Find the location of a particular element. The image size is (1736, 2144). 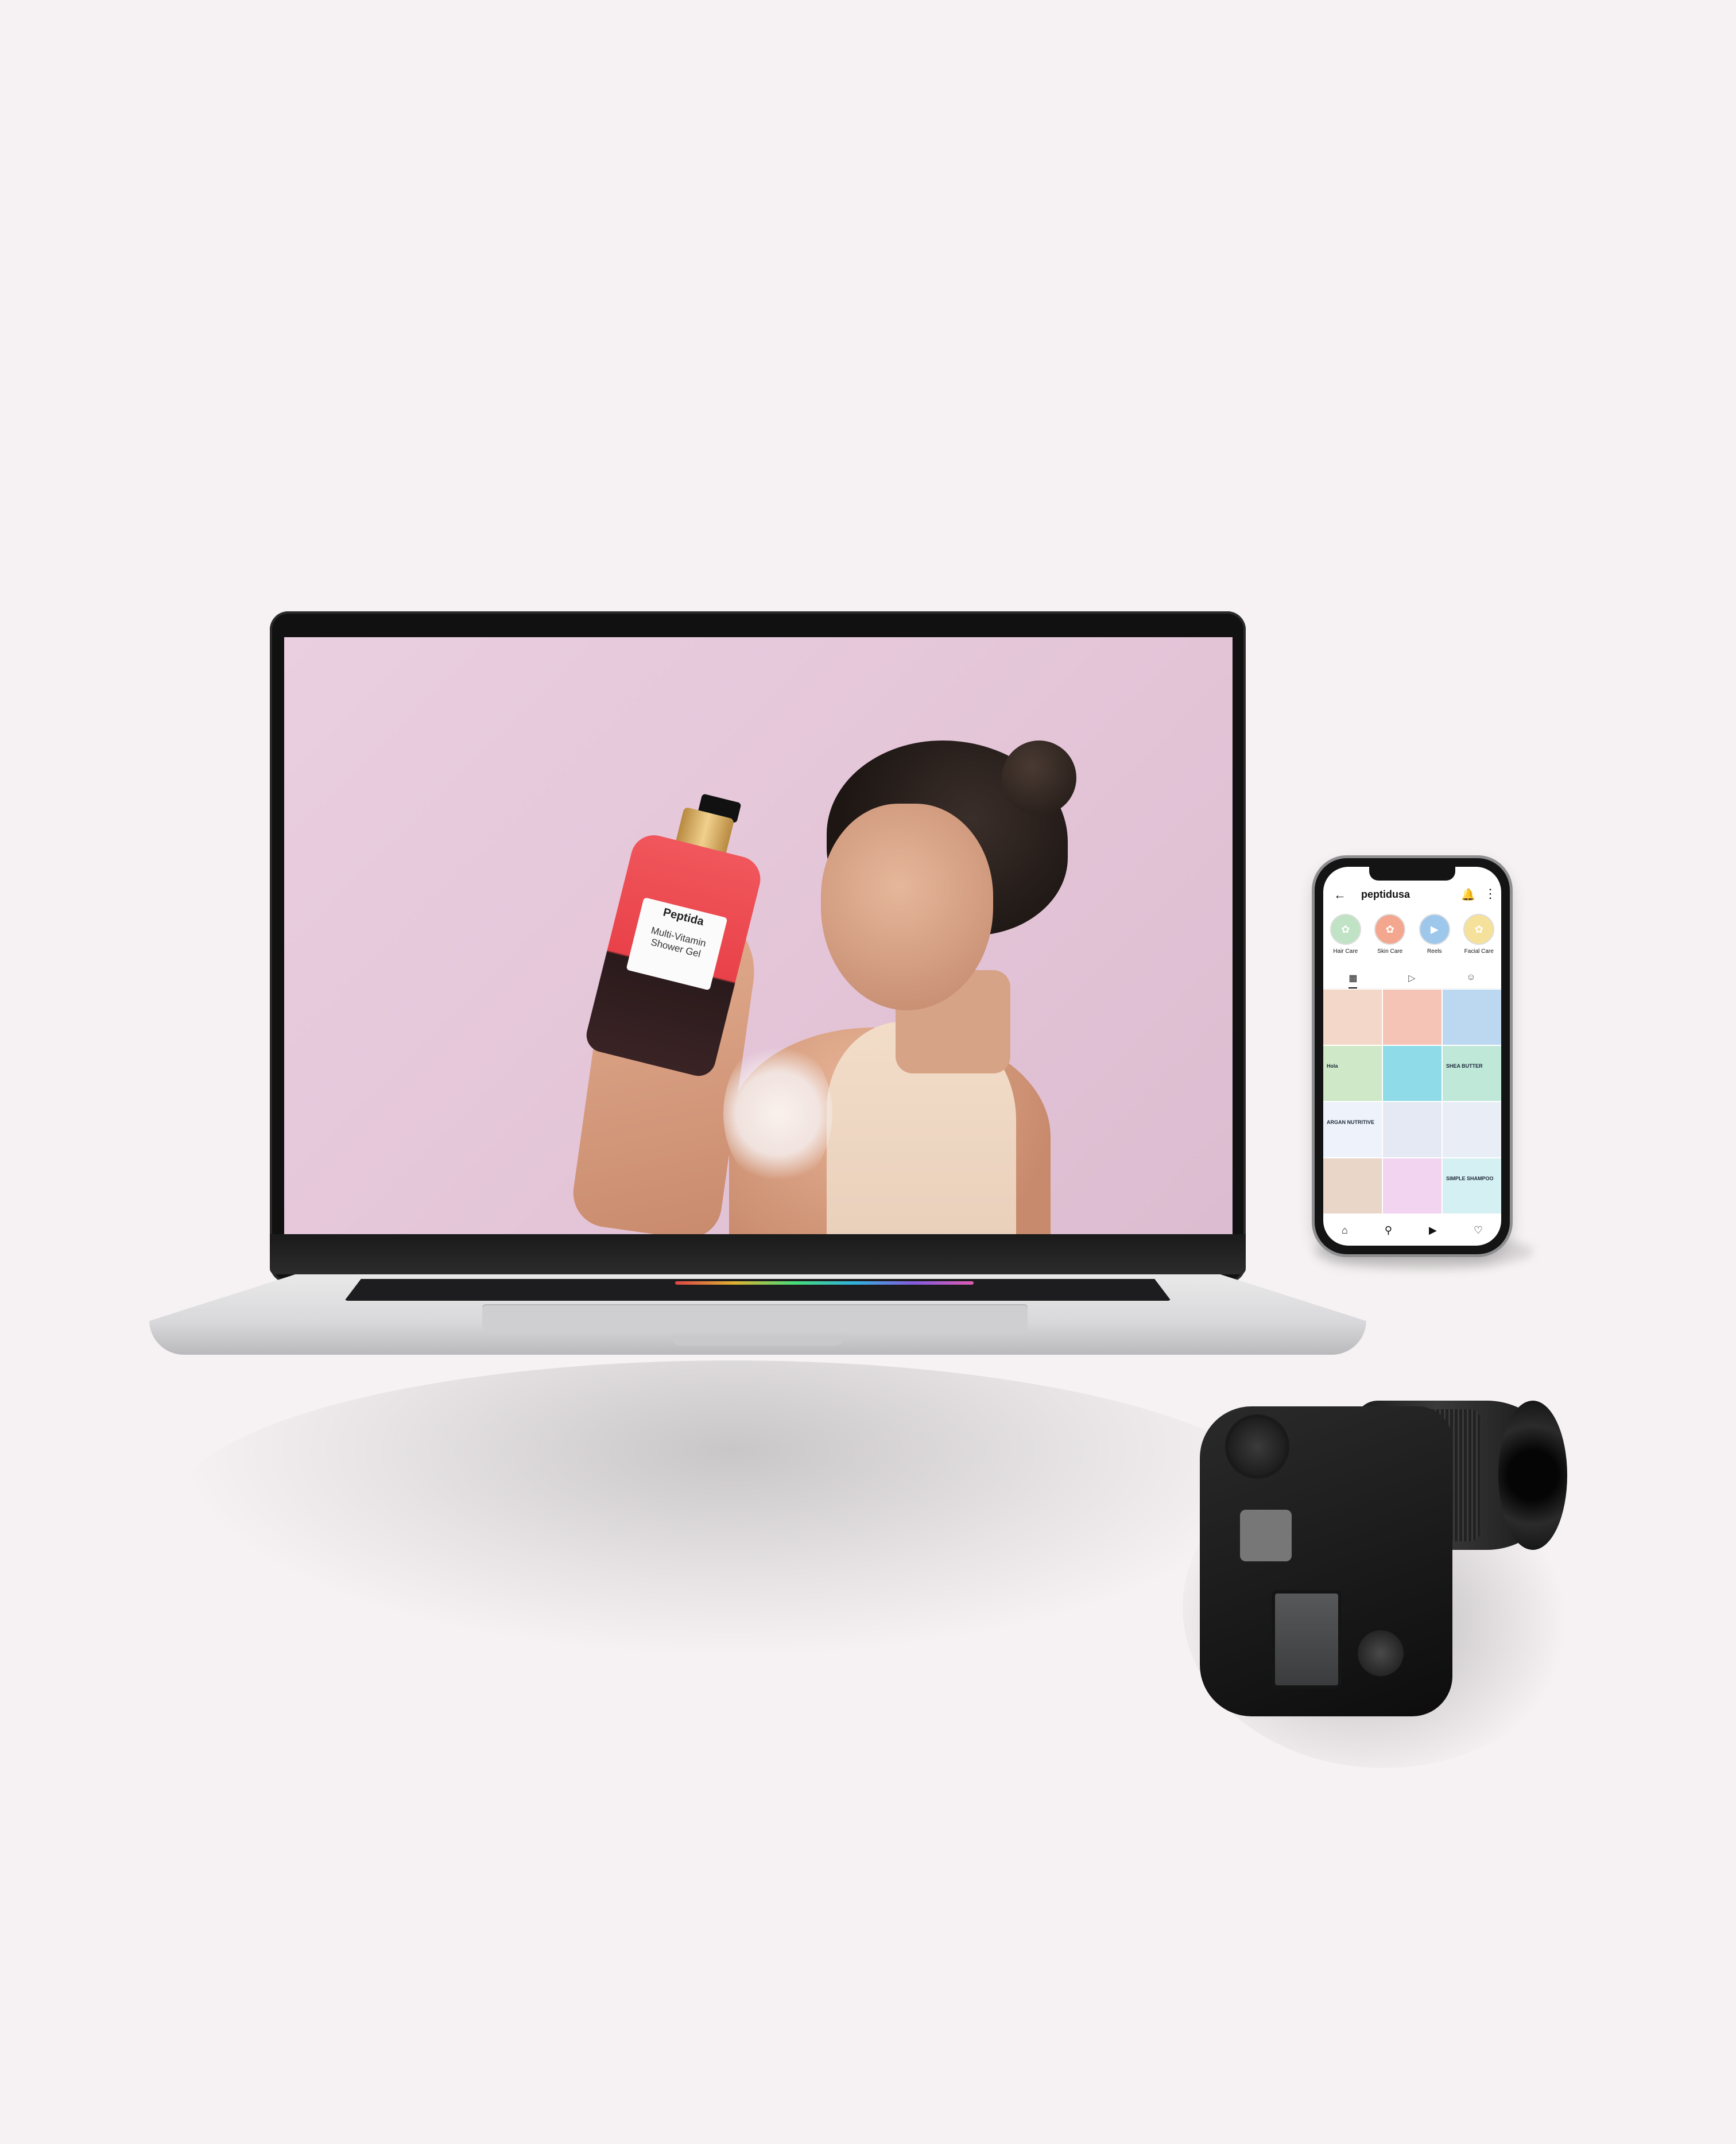

grid-post-text: SIMPLE SHAMPOO is located at coordinates (1470, 1178).